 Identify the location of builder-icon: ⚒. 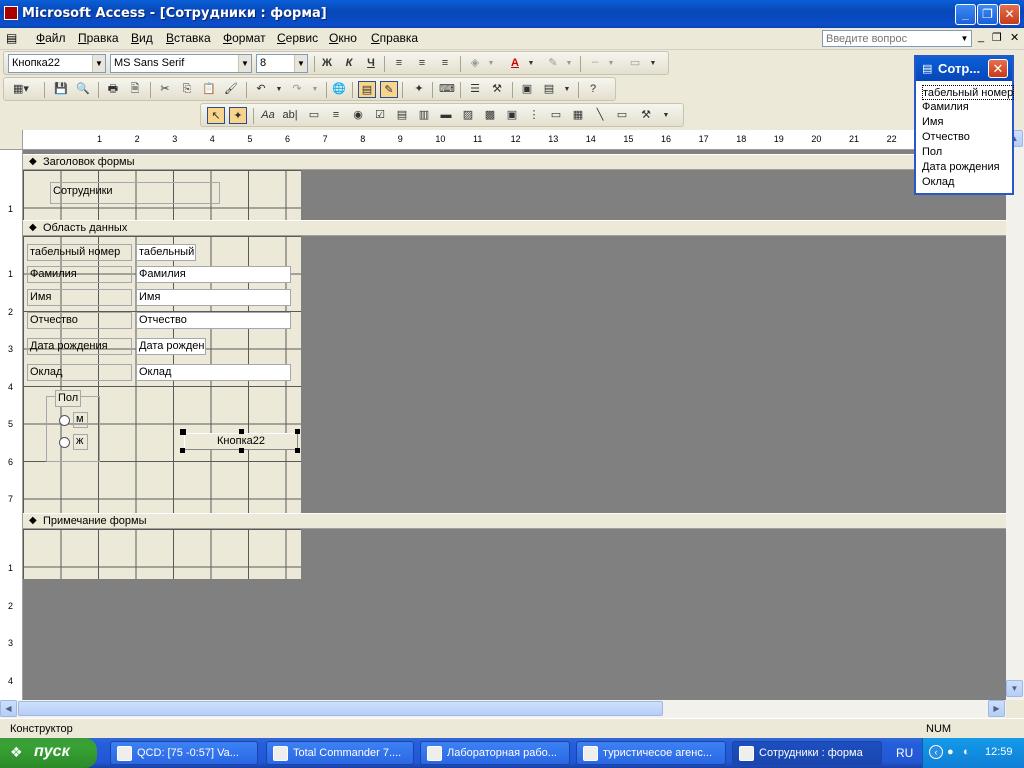
(497, 89).